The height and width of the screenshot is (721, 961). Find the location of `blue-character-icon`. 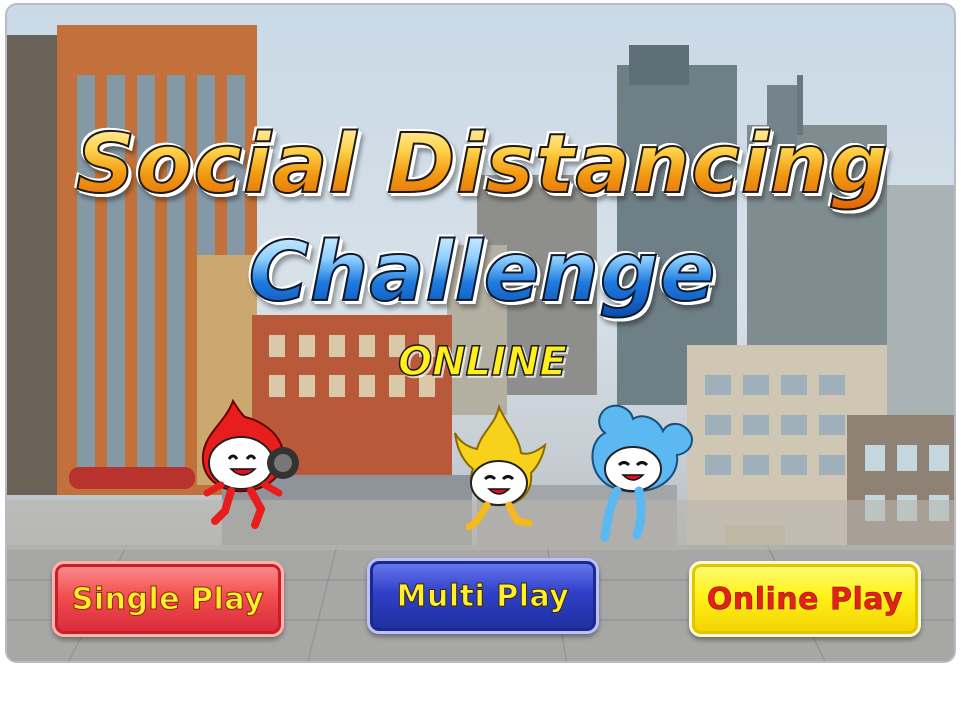

blue-character-icon is located at coordinates (642, 473).